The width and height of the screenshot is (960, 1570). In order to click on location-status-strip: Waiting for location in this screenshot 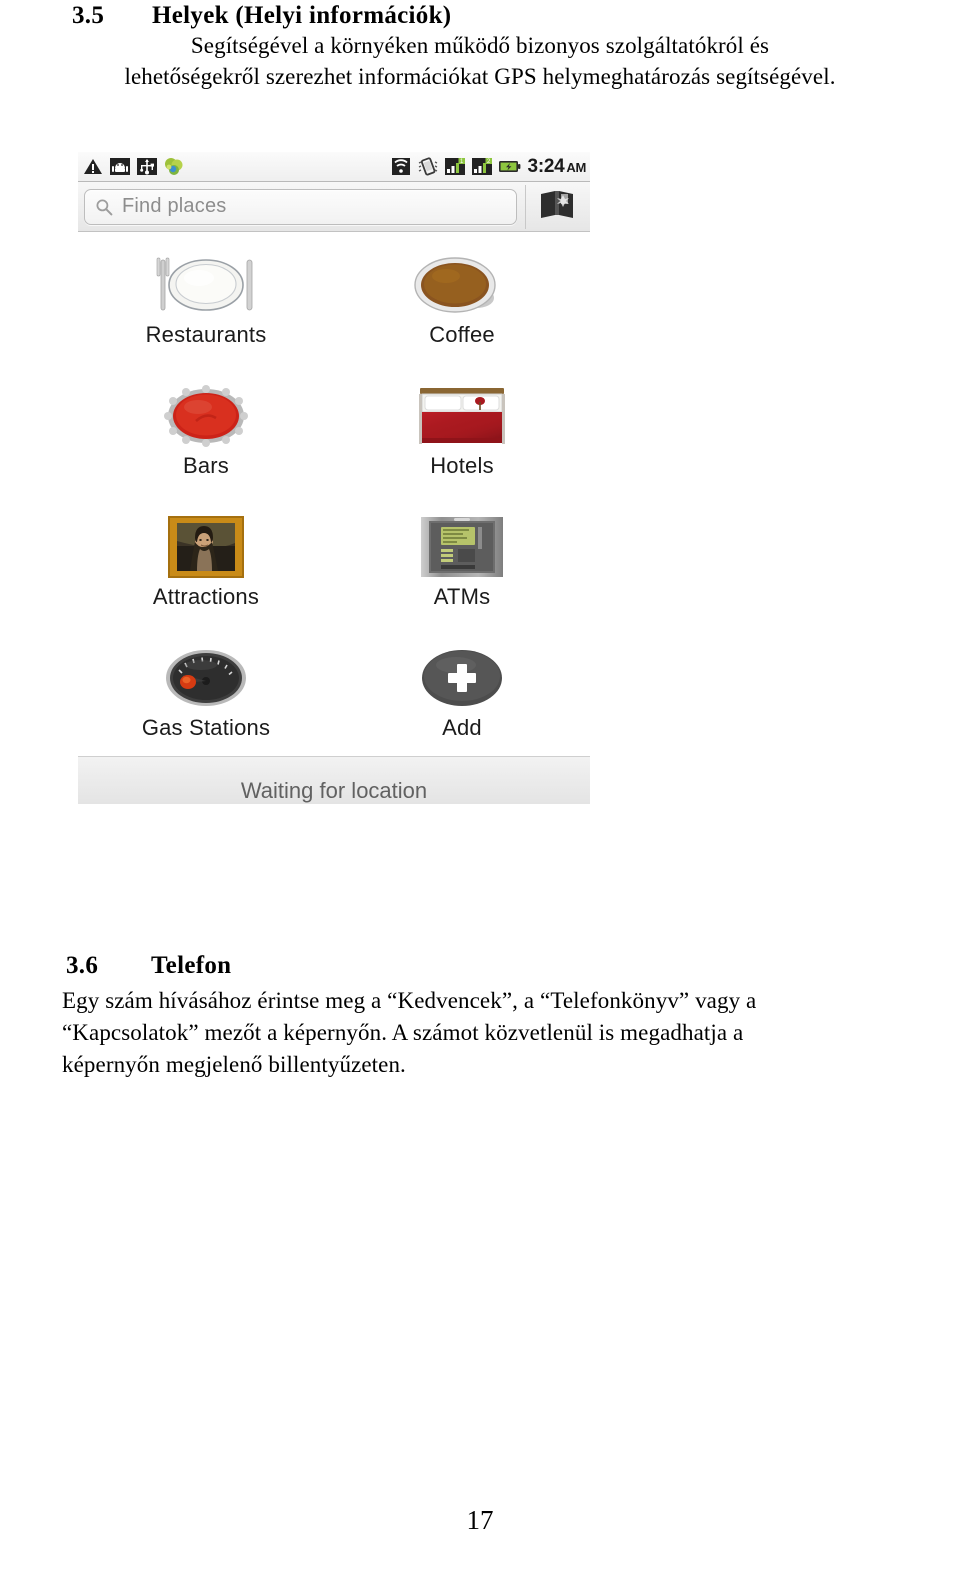, I will do `click(334, 780)`.